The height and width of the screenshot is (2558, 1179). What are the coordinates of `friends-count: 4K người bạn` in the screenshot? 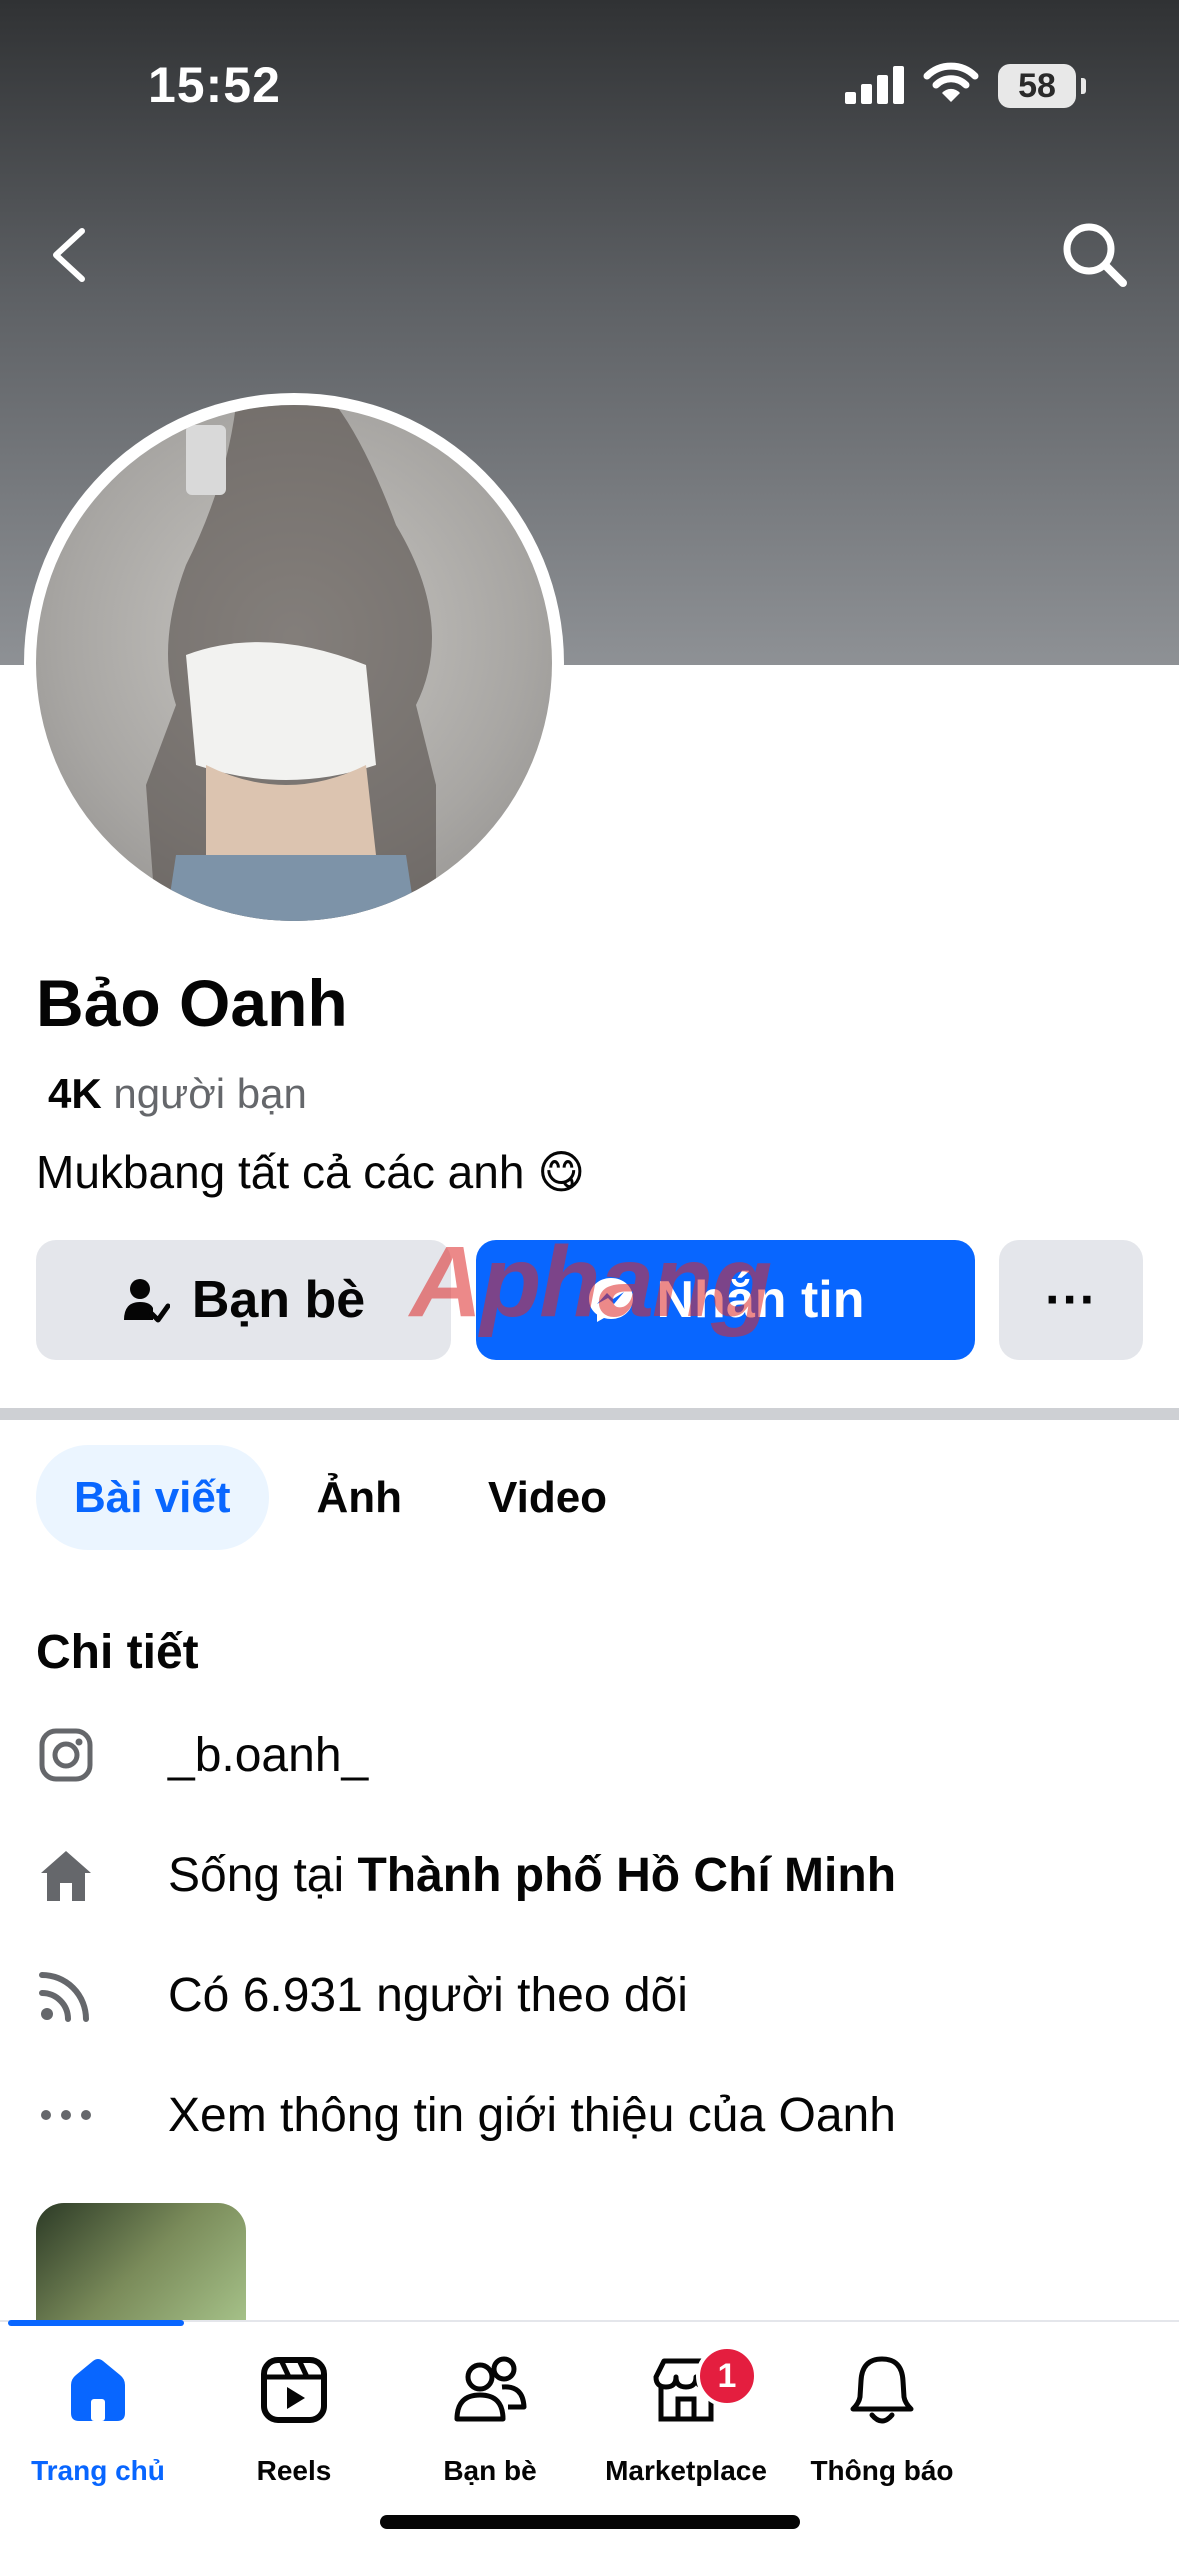 It's located at (177, 1094).